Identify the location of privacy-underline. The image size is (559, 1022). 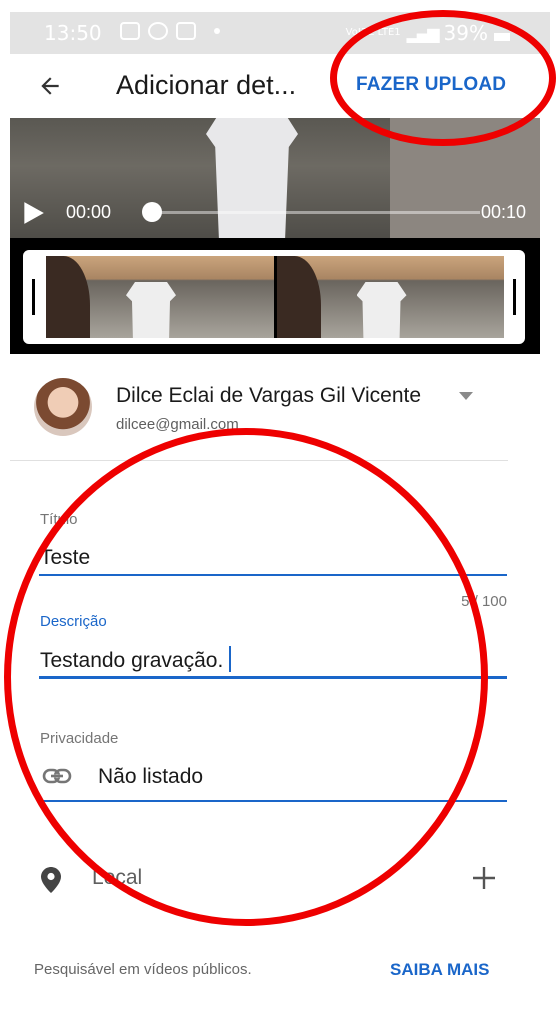
(273, 801).